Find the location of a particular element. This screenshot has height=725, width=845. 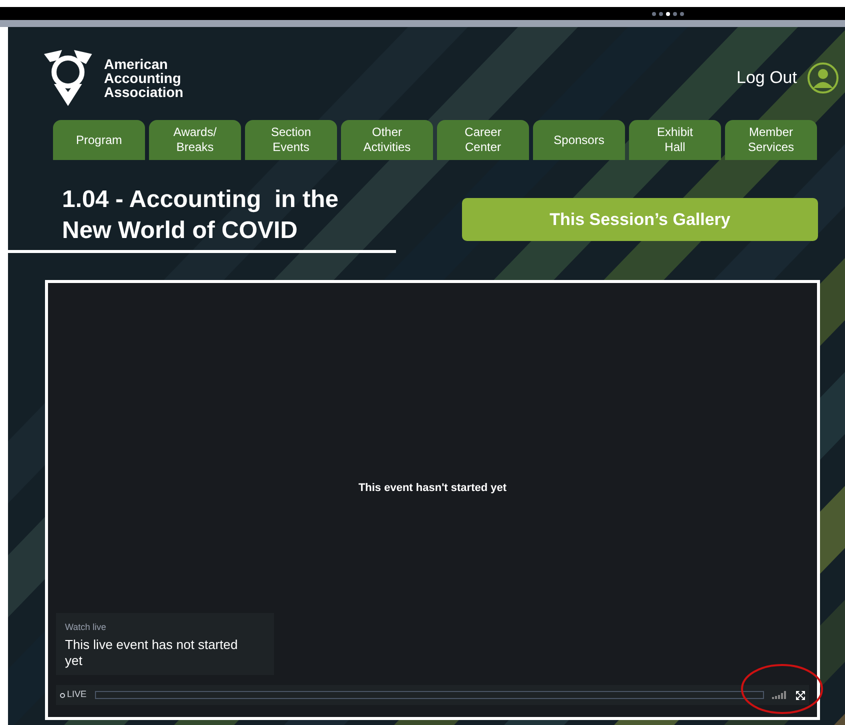

user-avatar-icon is located at coordinates (823, 78).